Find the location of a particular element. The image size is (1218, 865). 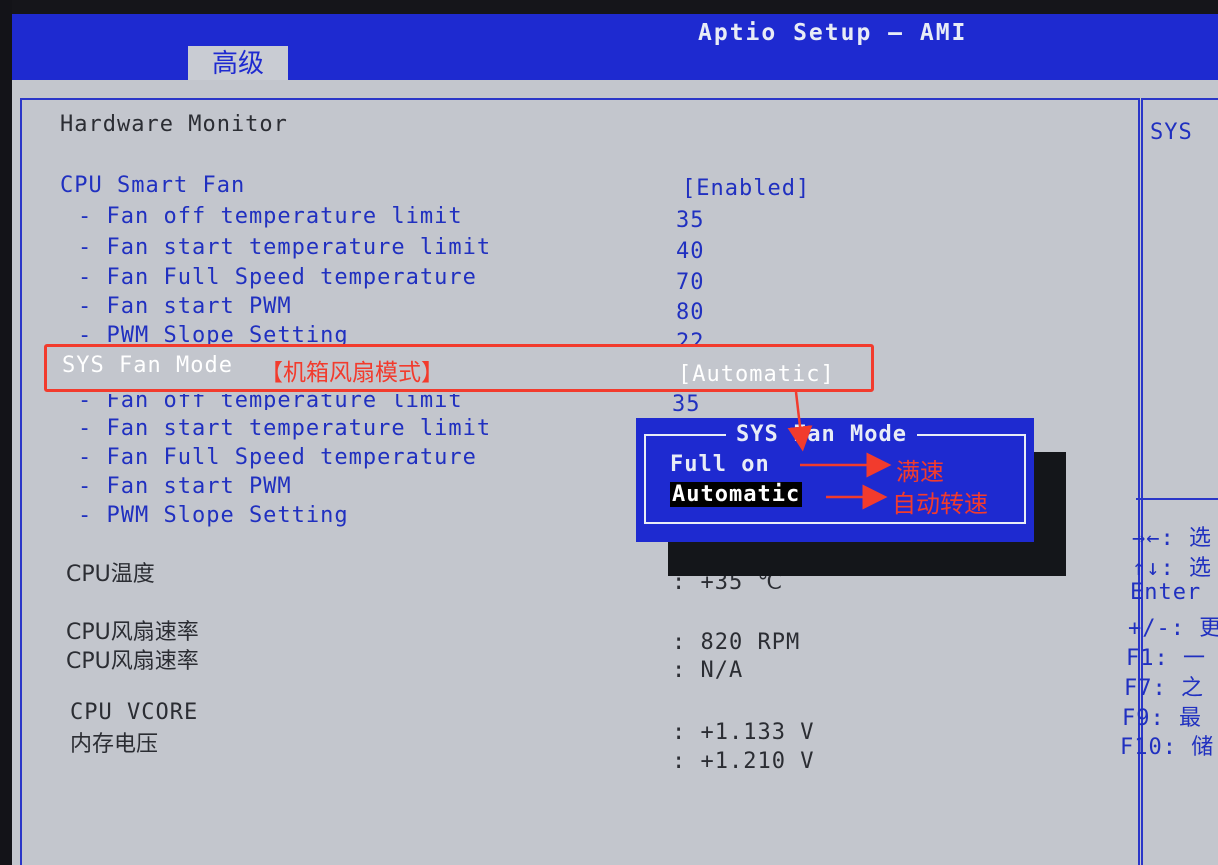

cpu-pwm-slope-label: - PWM Slope Setting is located at coordinates (213, 334).